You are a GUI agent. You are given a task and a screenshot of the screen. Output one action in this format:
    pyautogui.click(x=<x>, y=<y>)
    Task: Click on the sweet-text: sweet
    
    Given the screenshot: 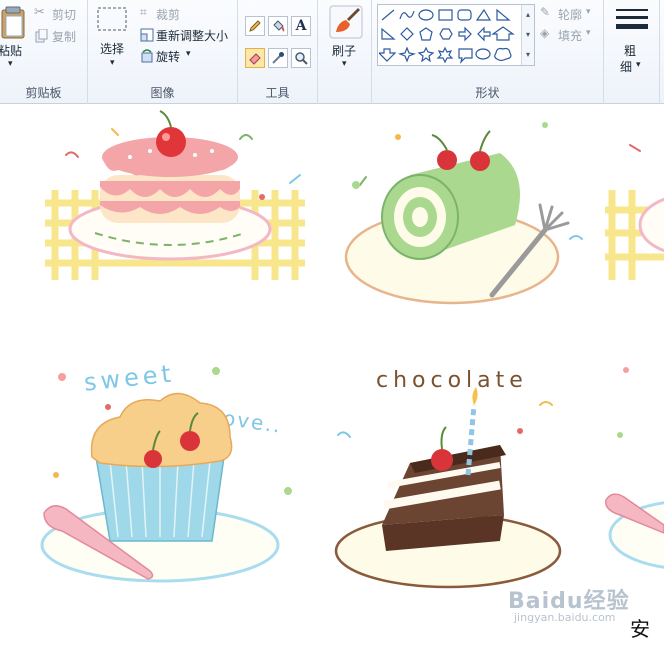 What is the action you would take?
    pyautogui.click(x=130, y=377)
    